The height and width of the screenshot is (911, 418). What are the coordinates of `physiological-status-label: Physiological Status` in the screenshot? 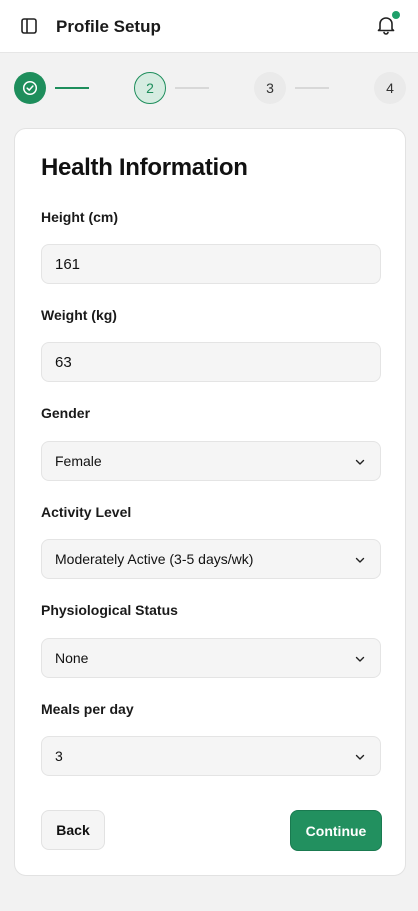 It's located at (109, 610).